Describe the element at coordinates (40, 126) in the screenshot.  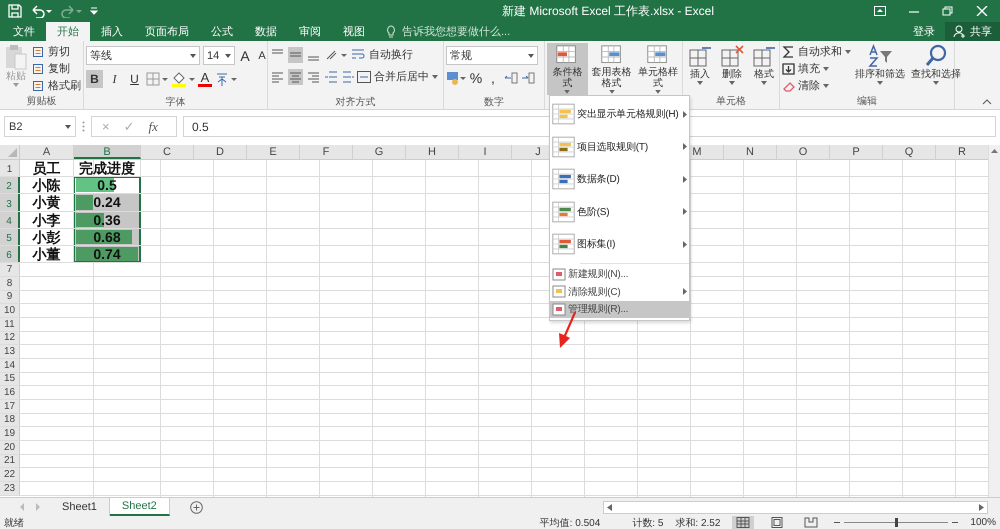
I see `name-box: B2` at that location.